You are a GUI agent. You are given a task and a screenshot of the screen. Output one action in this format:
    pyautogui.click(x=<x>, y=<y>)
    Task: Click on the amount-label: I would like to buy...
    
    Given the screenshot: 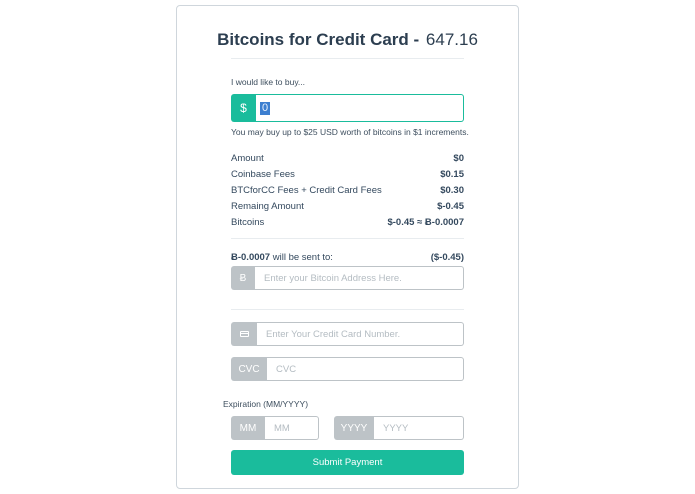 What is the action you would take?
    pyautogui.click(x=268, y=82)
    